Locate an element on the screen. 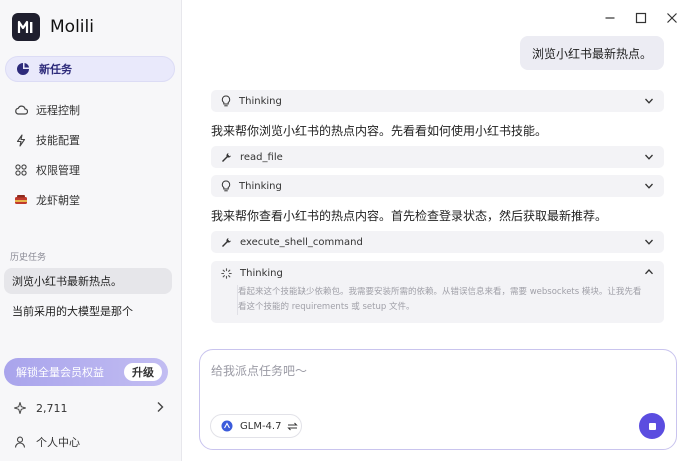 This screenshot has height=461, width=690. new-task-icon is located at coordinates (23, 69).